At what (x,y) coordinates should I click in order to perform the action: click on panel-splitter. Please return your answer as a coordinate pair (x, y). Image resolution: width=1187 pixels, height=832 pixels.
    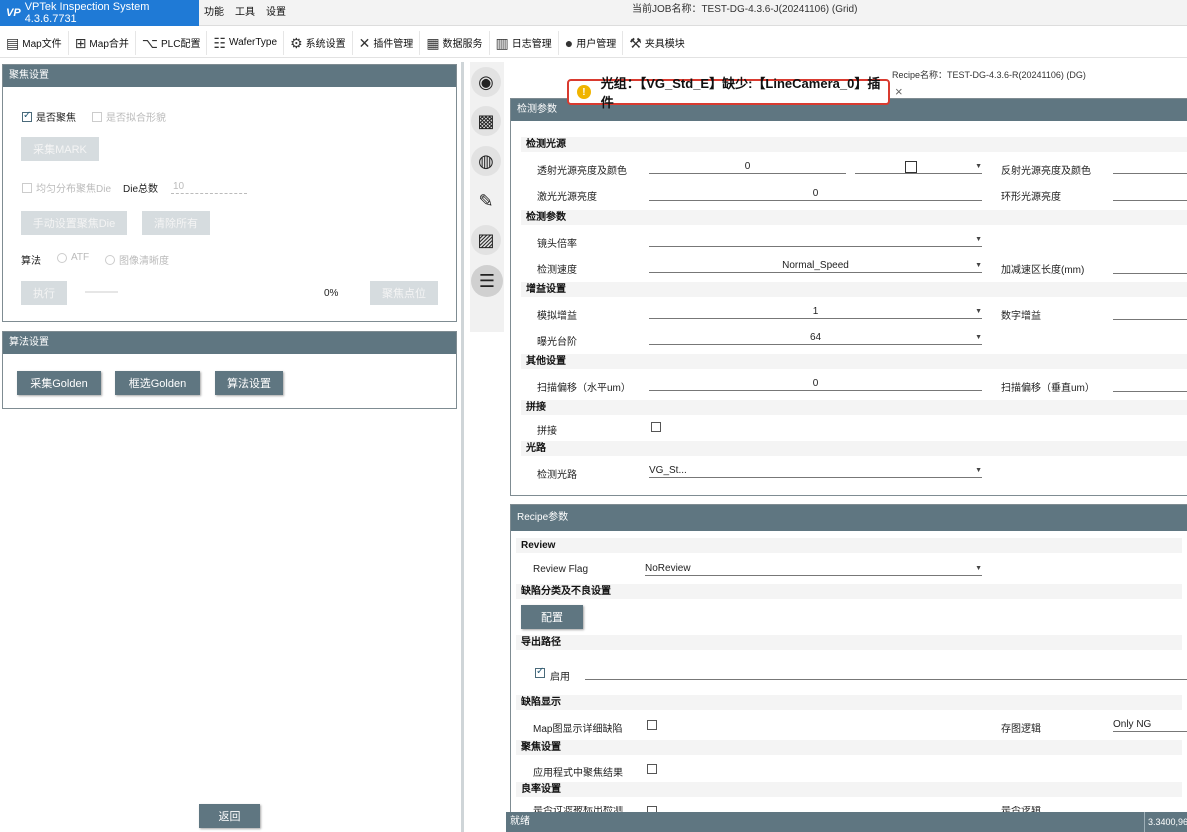
    Looking at the image, I should click on (462, 447).